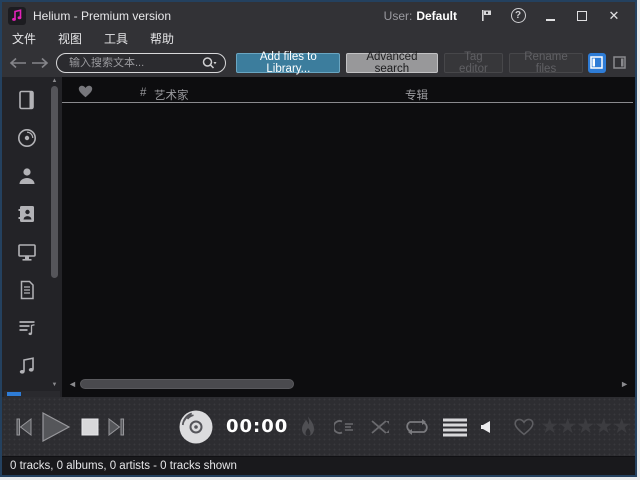  Describe the element at coordinates (27, 290) in the screenshot. I see `sidebar-item-document-file` at that location.